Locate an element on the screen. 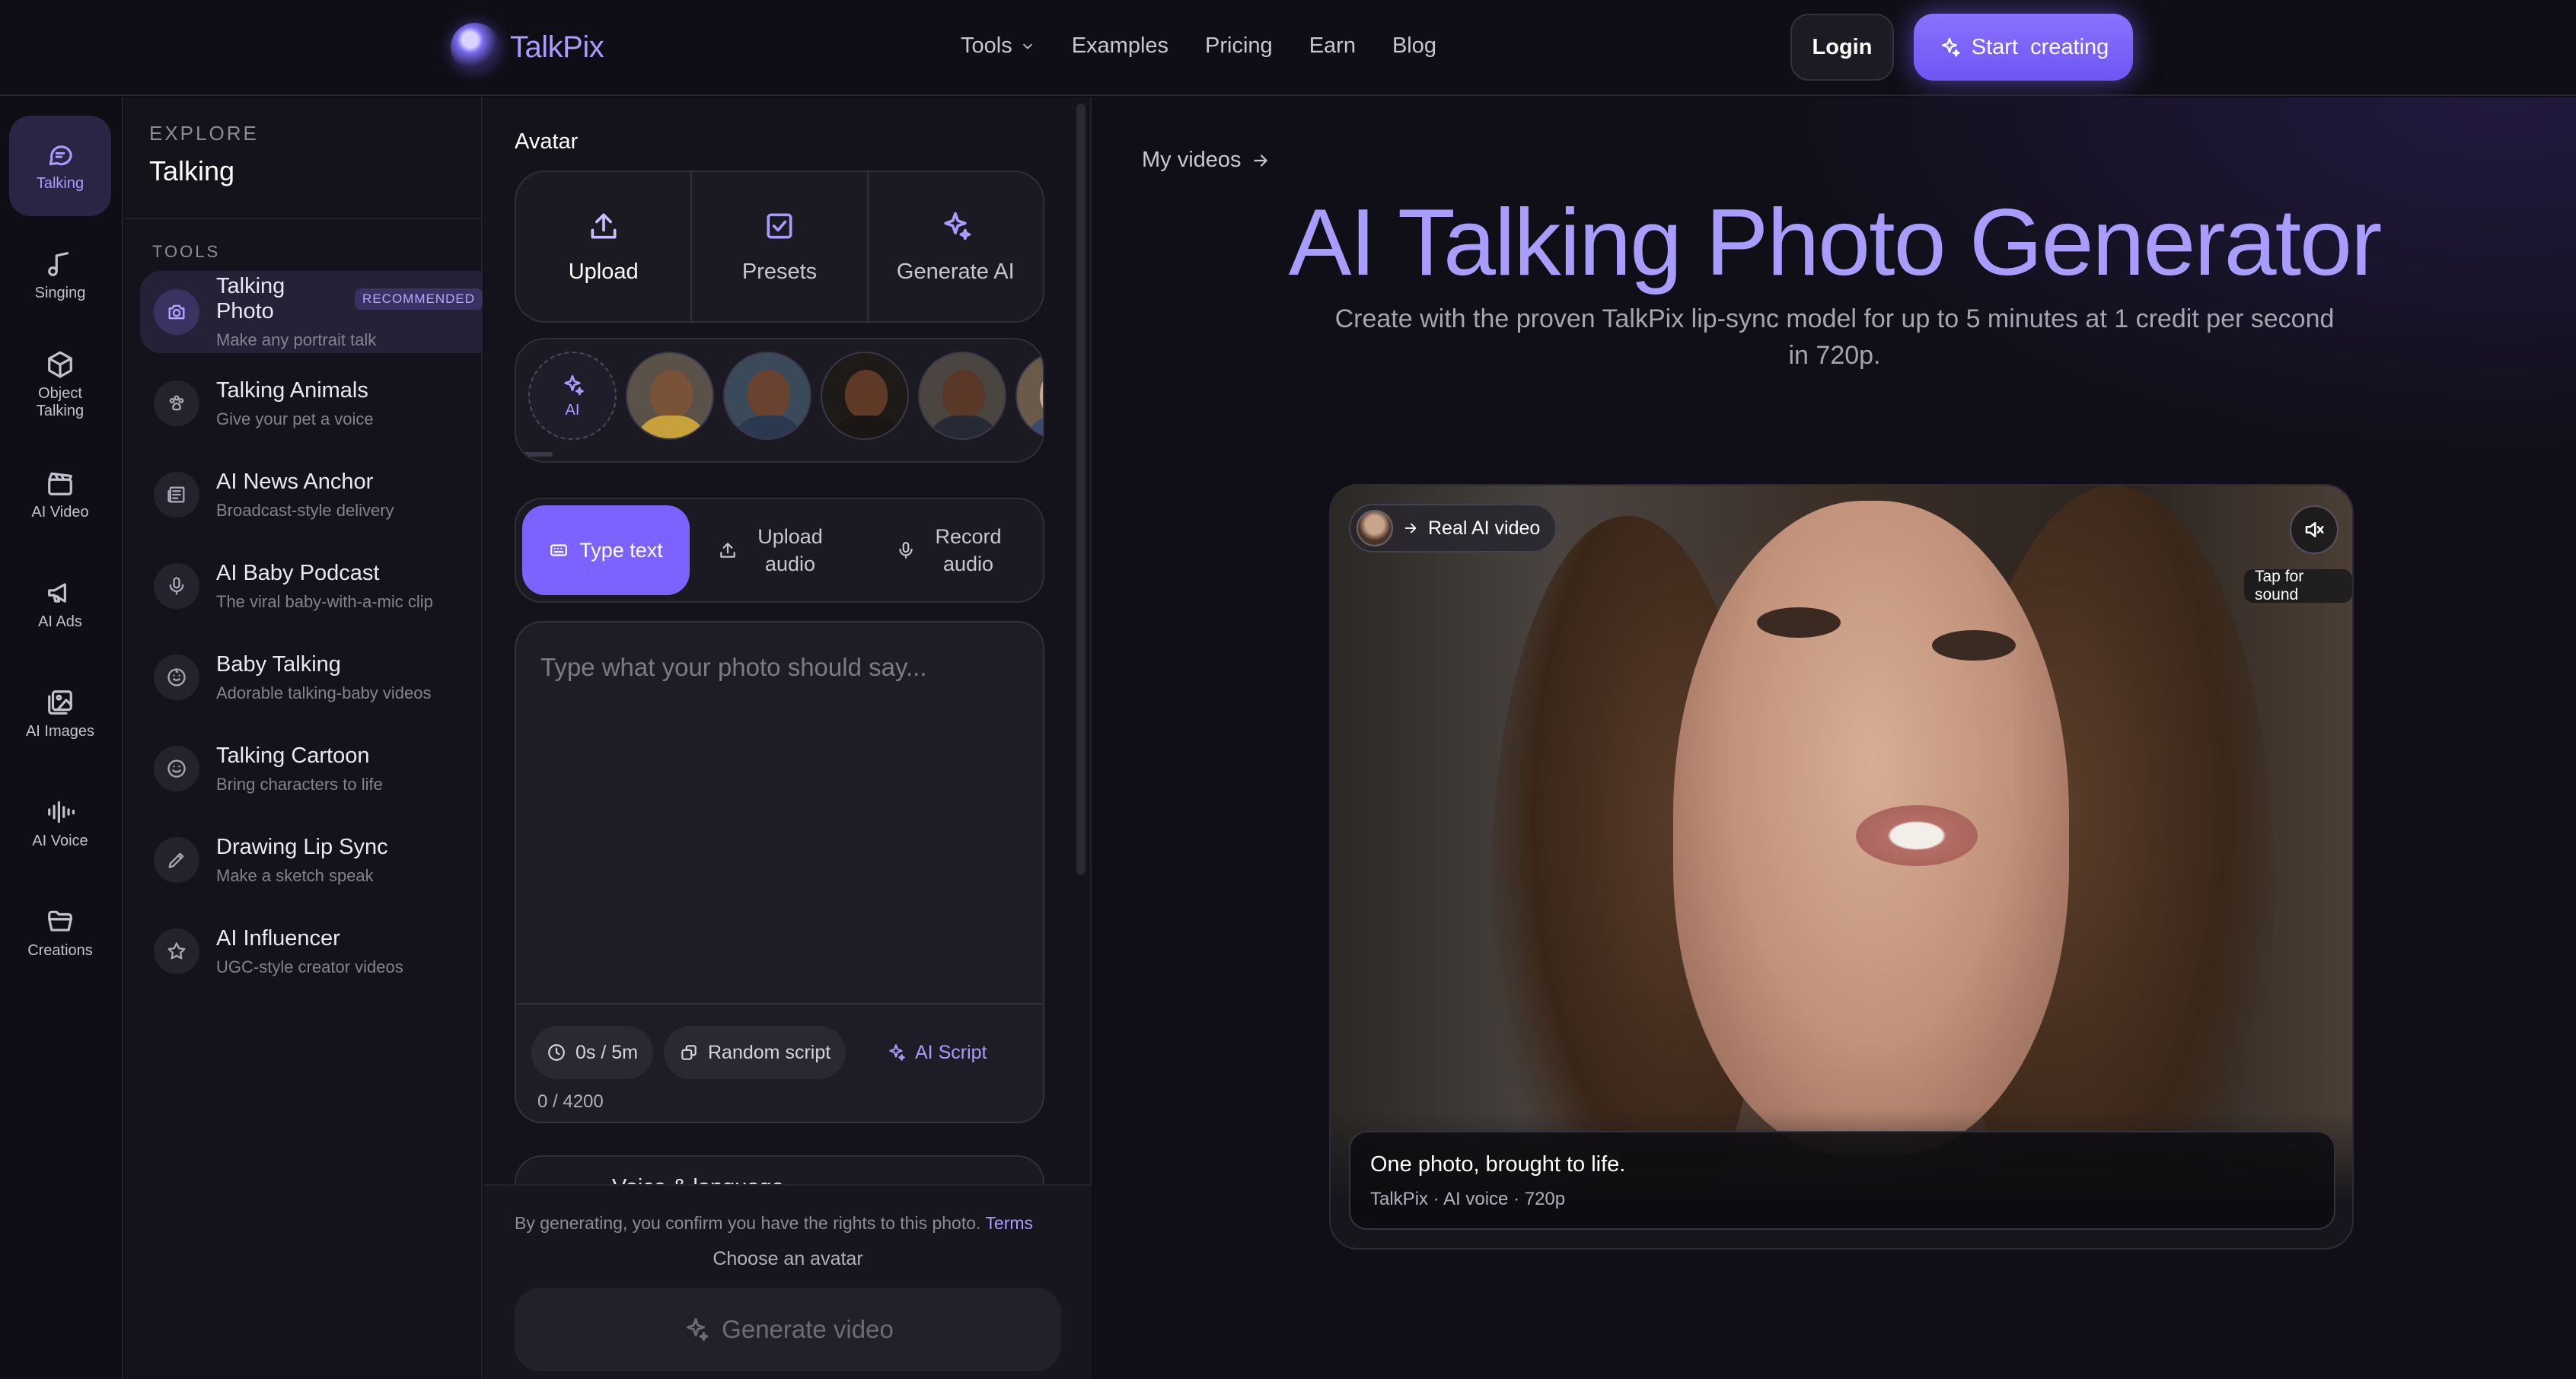 This screenshot has height=1379, width=2576. clock-icon is located at coordinates (556, 1052).